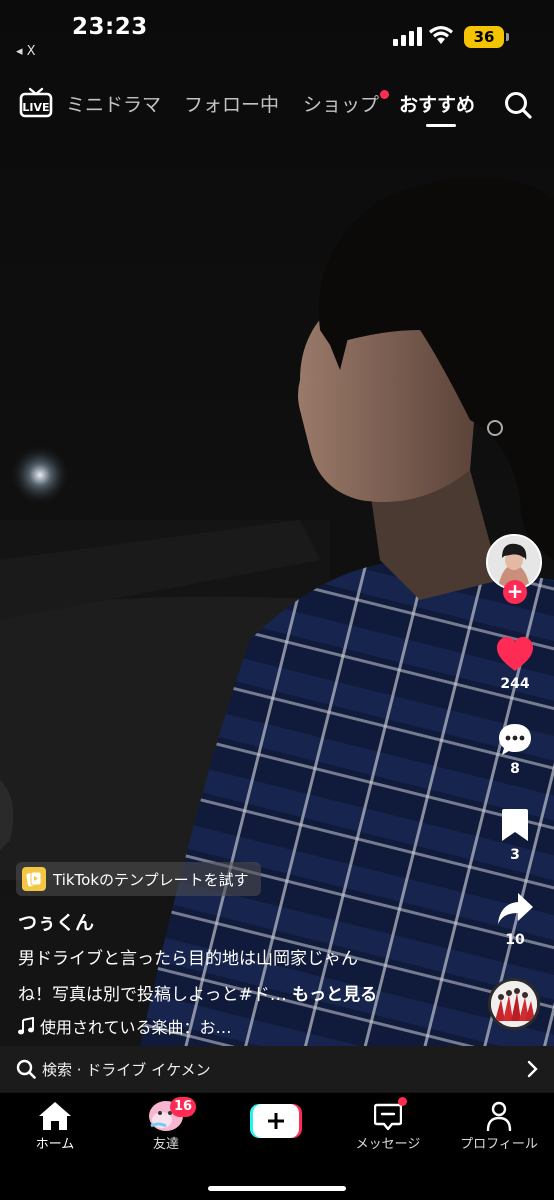 The image size is (554, 1200). What do you see at coordinates (388, 1144) in the screenshot?
I see `nav-inbox-label: メッセージ` at bounding box center [388, 1144].